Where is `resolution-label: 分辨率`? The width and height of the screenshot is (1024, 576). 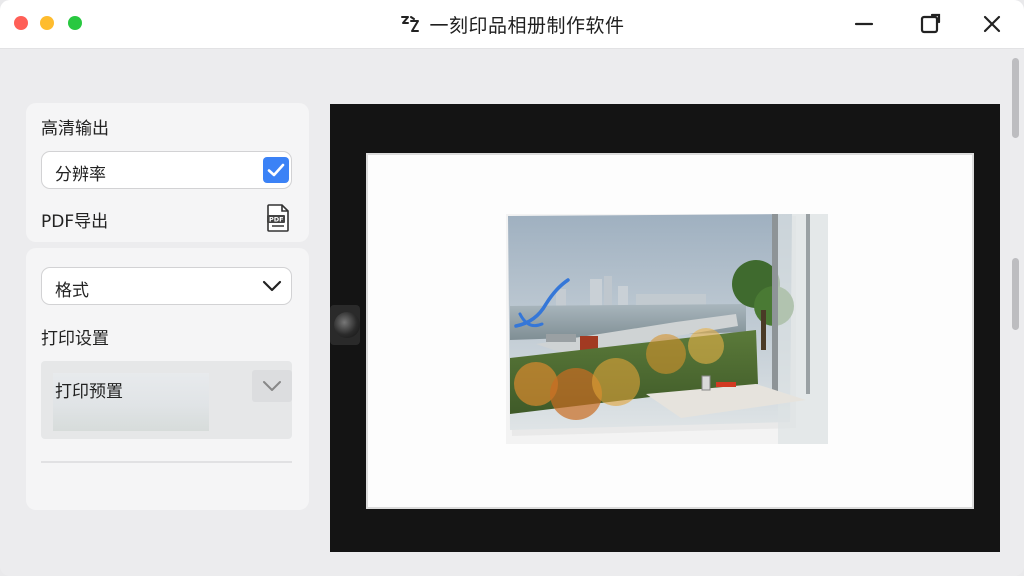
resolution-label: 分辨率 is located at coordinates (80, 175).